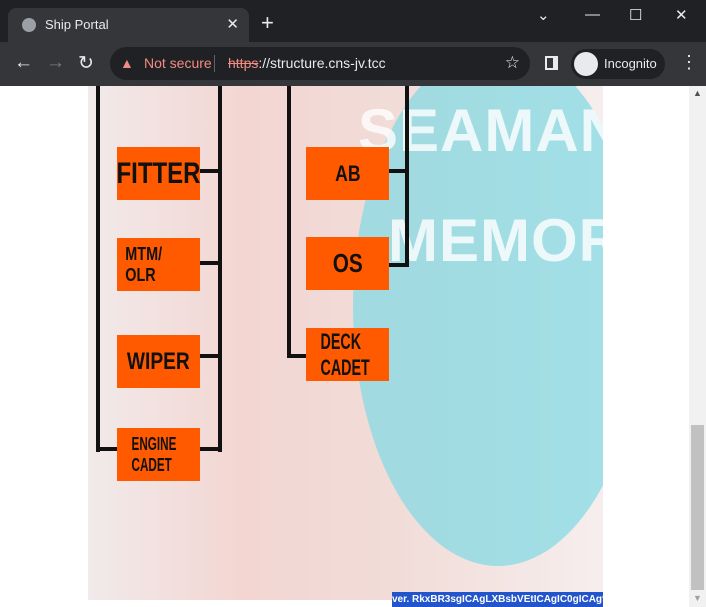  What do you see at coordinates (77, 24) in the screenshot?
I see `tab-title: Ship Portal` at bounding box center [77, 24].